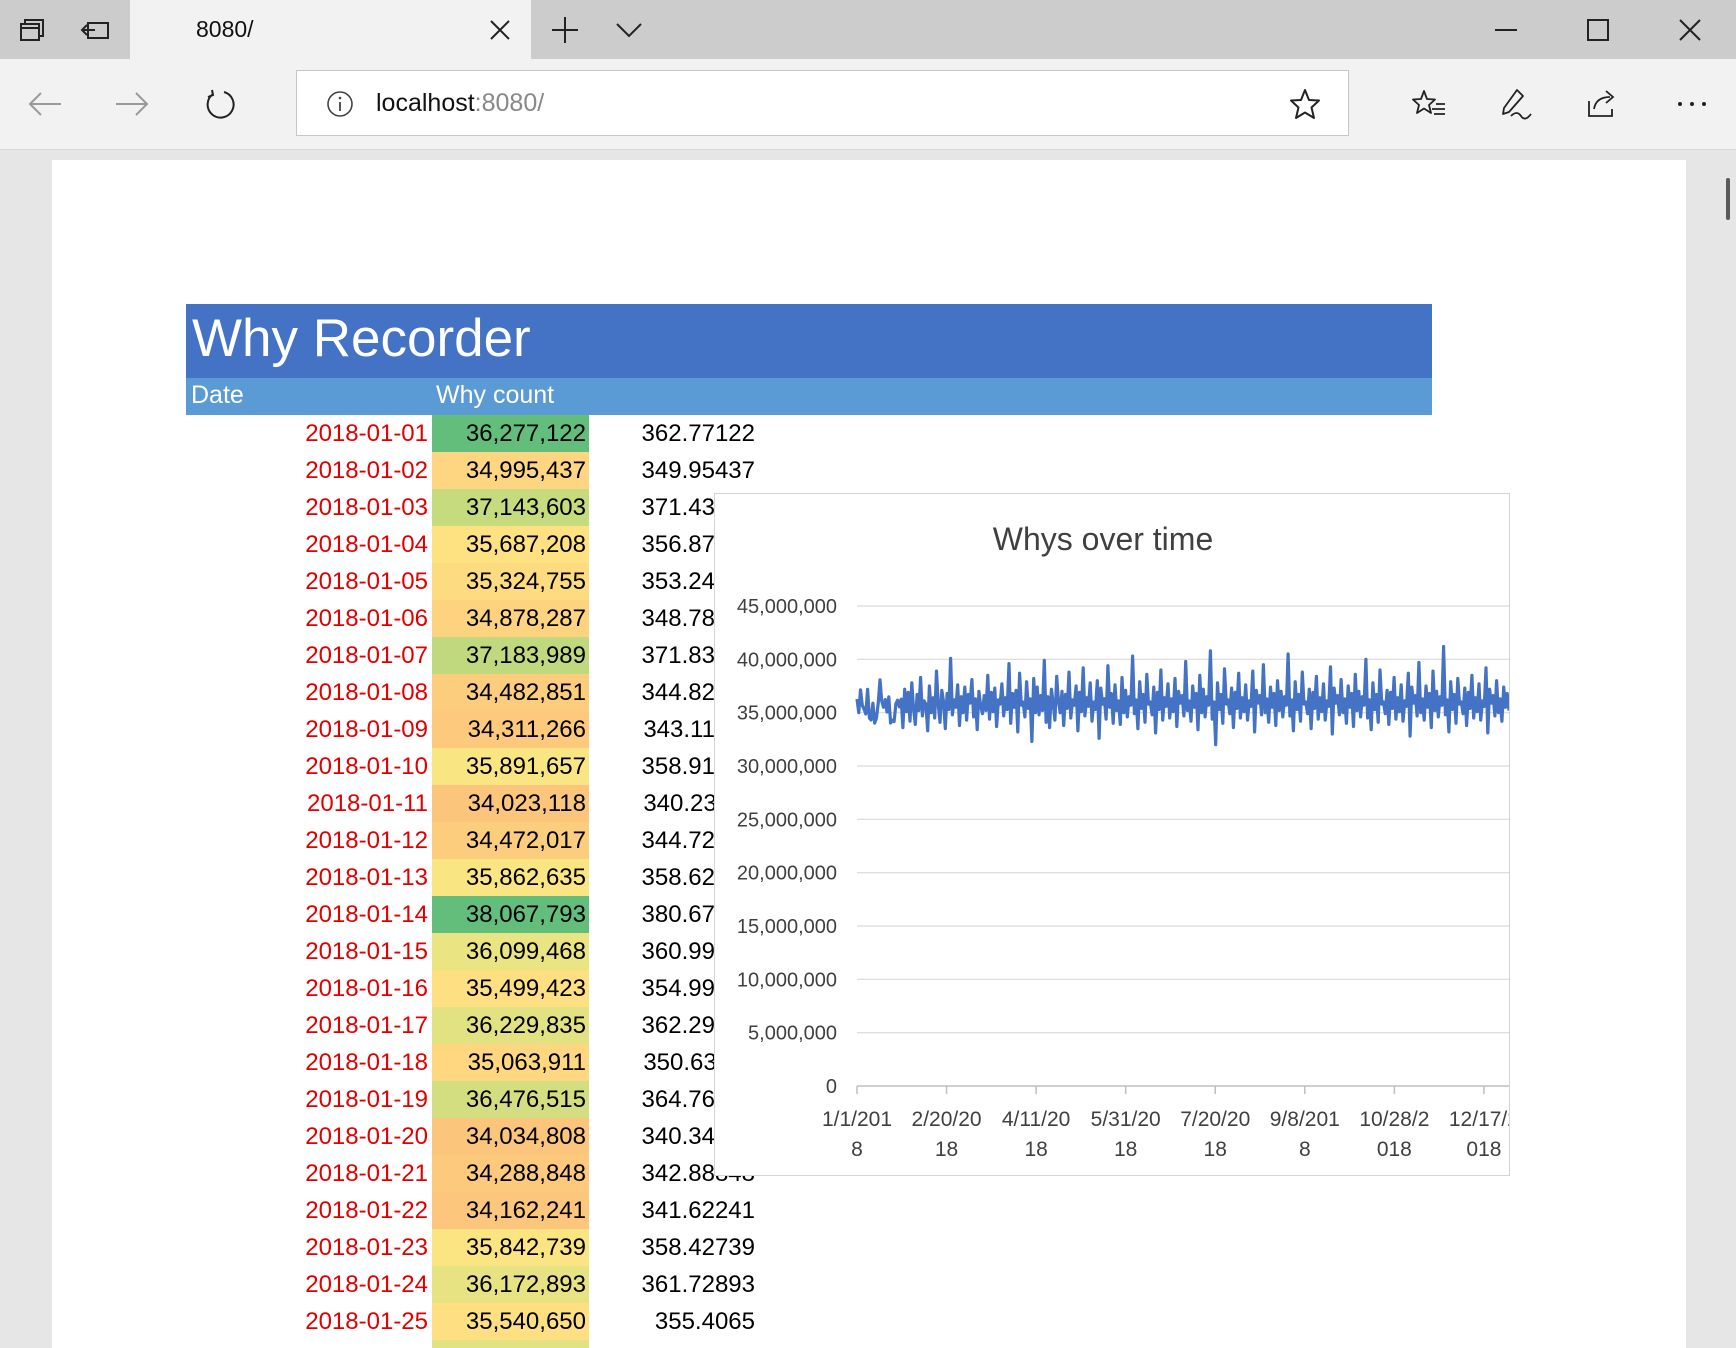  Describe the element at coordinates (510, 581) in the screenshot. I see `why-count-cell: 35,324,755` at that location.